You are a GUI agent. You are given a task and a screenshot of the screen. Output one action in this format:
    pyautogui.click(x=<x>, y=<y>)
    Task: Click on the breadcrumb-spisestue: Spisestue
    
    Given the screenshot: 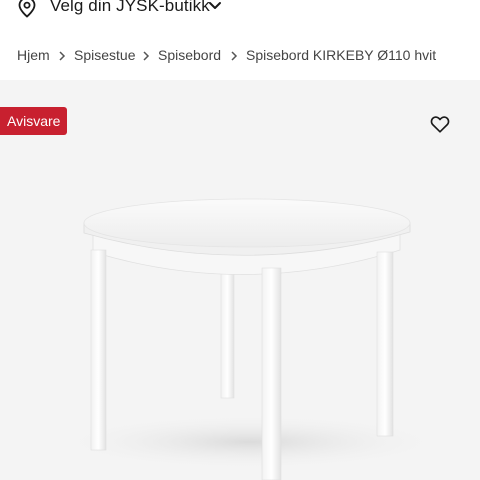 What is the action you would take?
    pyautogui.click(x=104, y=55)
    